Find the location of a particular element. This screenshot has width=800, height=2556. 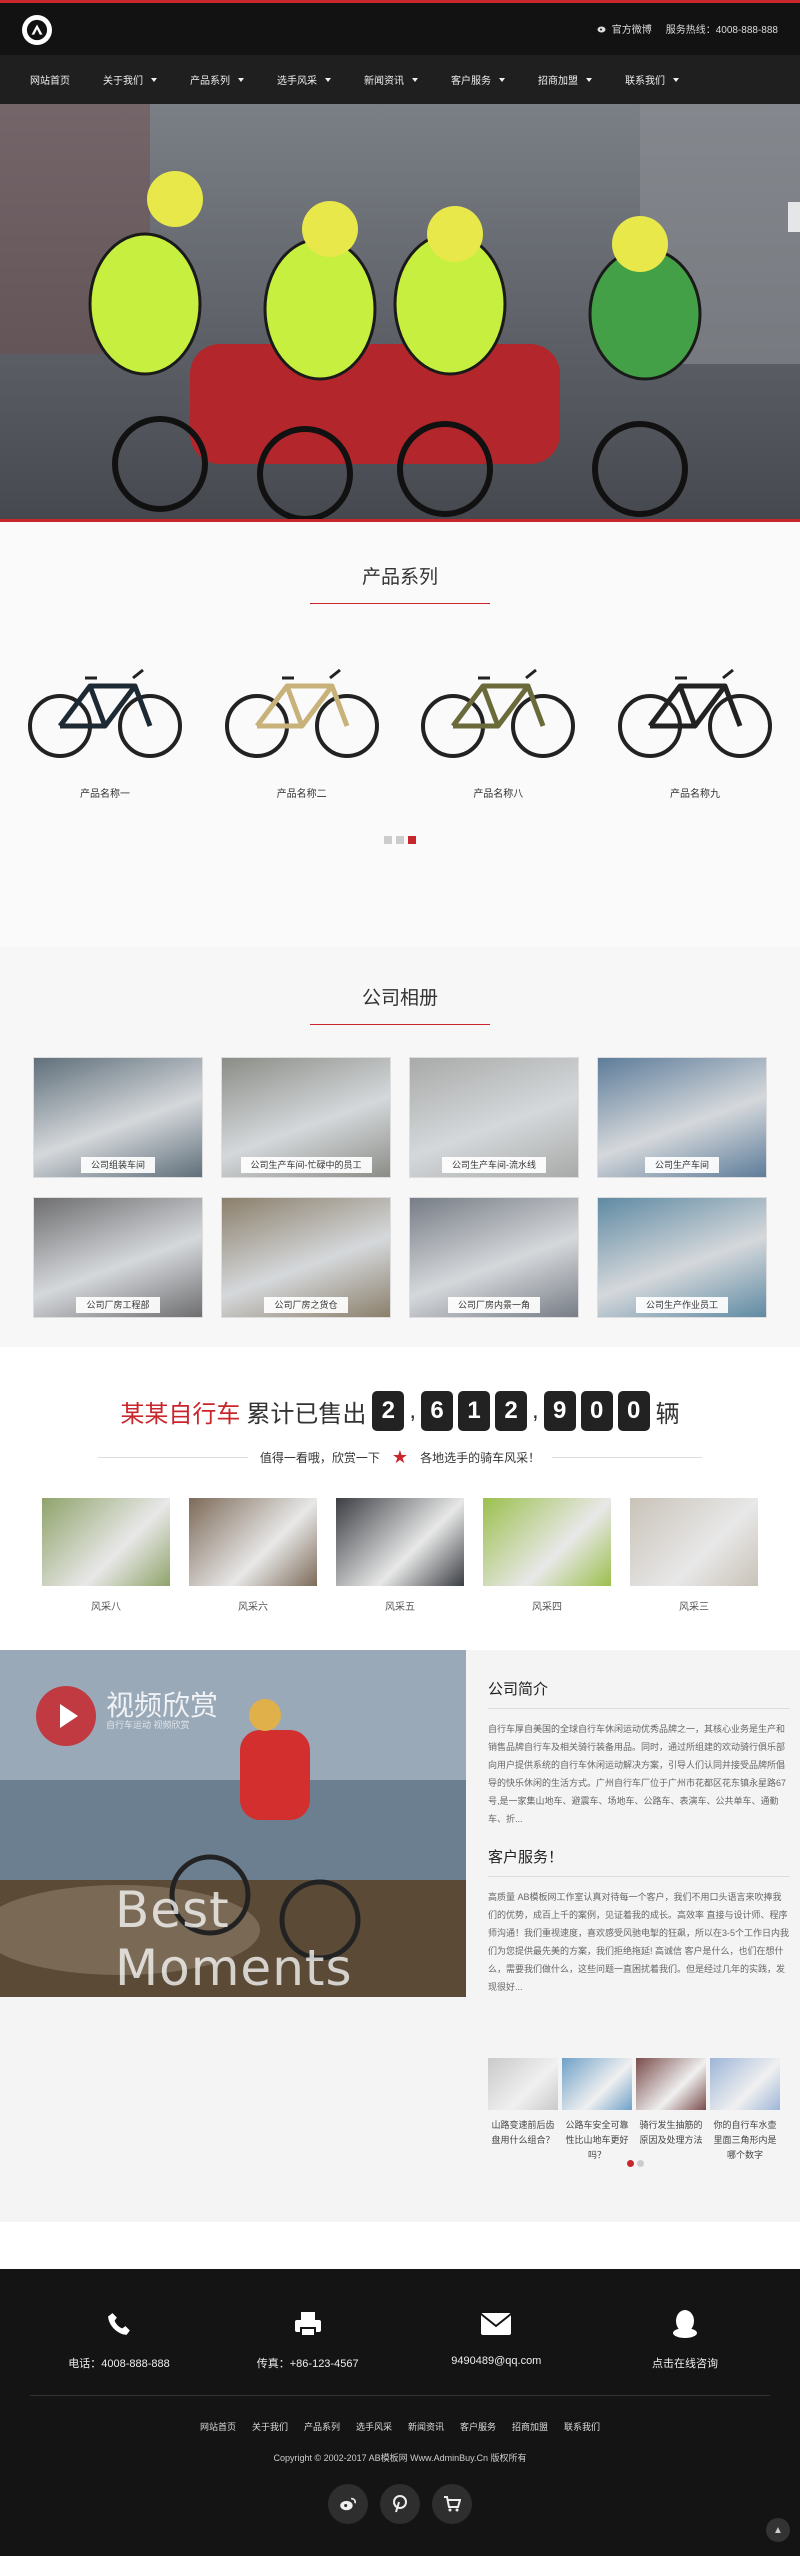

contact-text: 传真：+86-123-4567 is located at coordinates (307, 2364).